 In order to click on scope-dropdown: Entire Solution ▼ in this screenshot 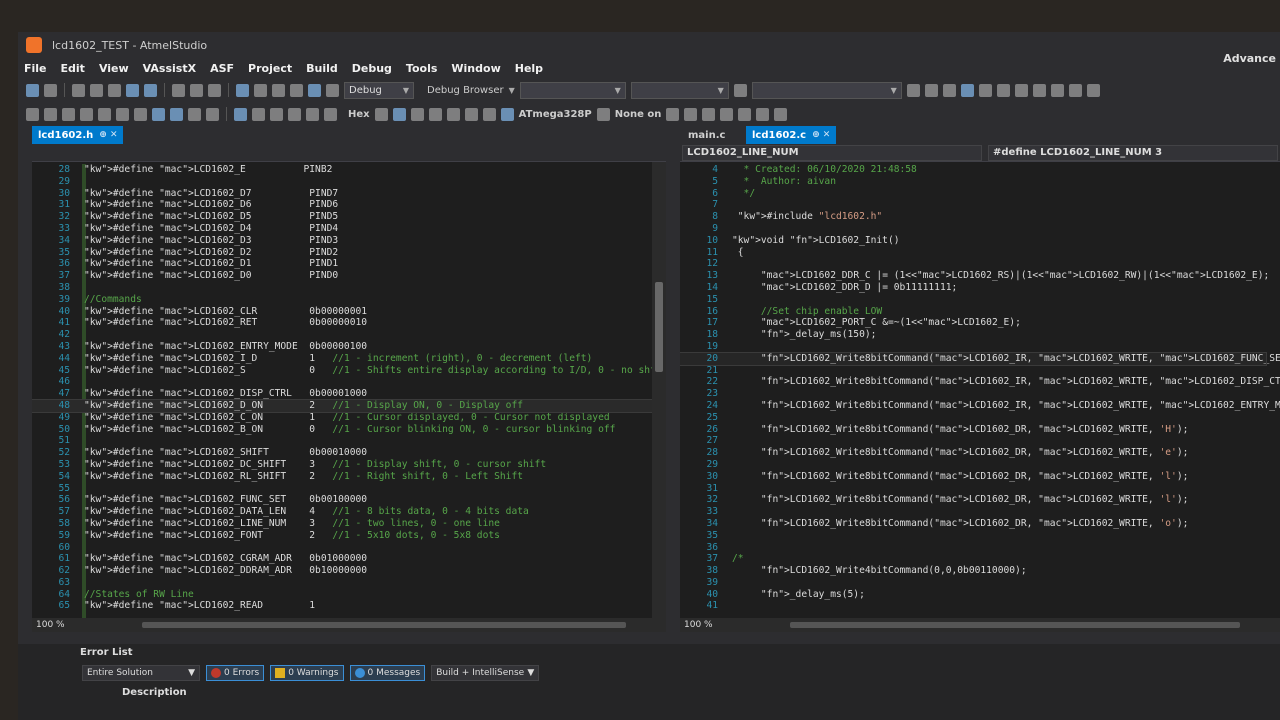, I will do `click(141, 673)`.